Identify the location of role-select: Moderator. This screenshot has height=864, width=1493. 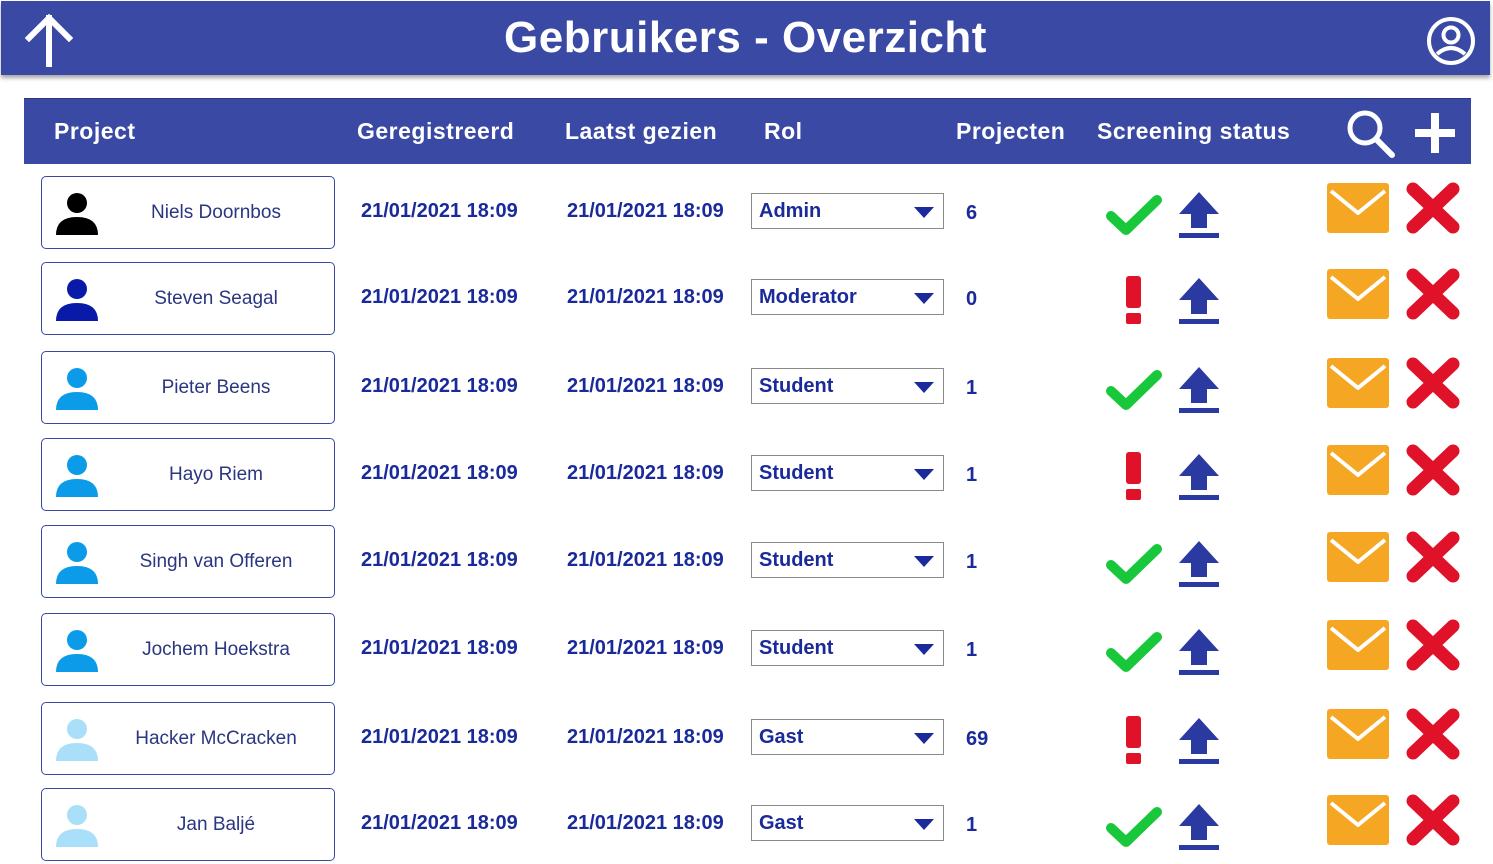
(847, 297).